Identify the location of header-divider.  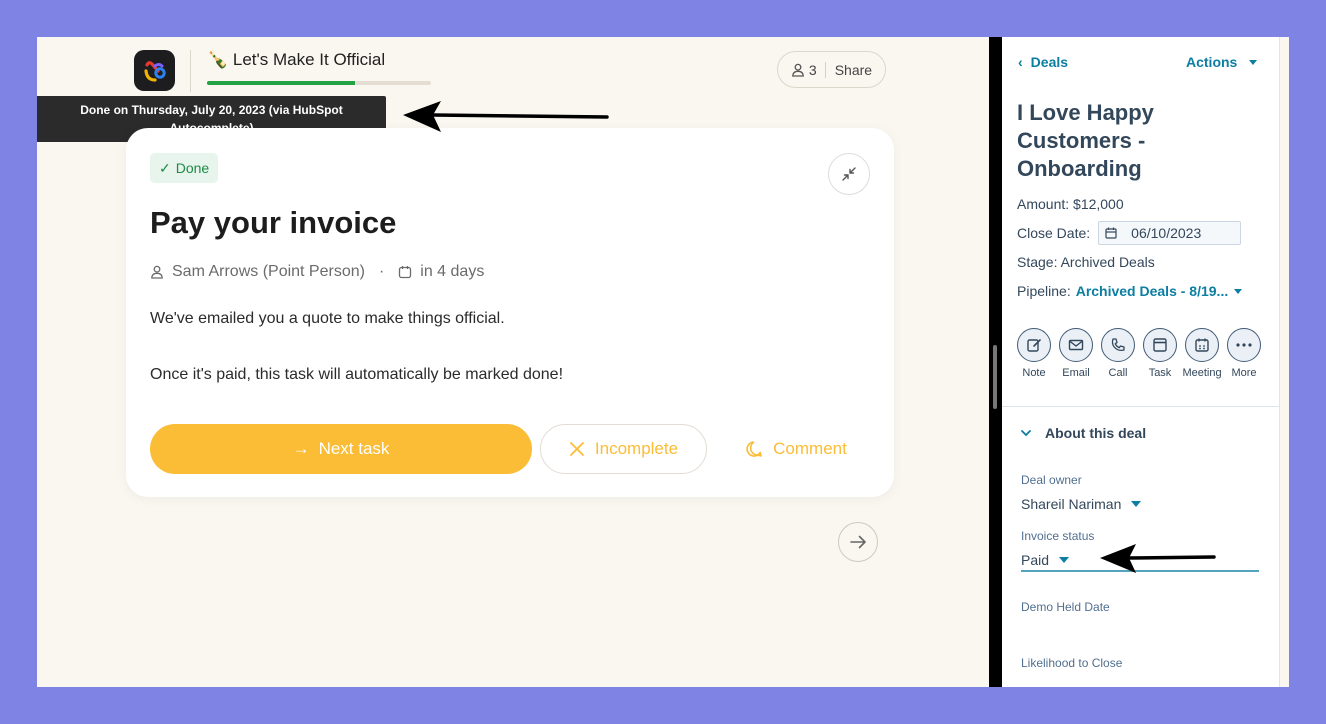
(190, 71).